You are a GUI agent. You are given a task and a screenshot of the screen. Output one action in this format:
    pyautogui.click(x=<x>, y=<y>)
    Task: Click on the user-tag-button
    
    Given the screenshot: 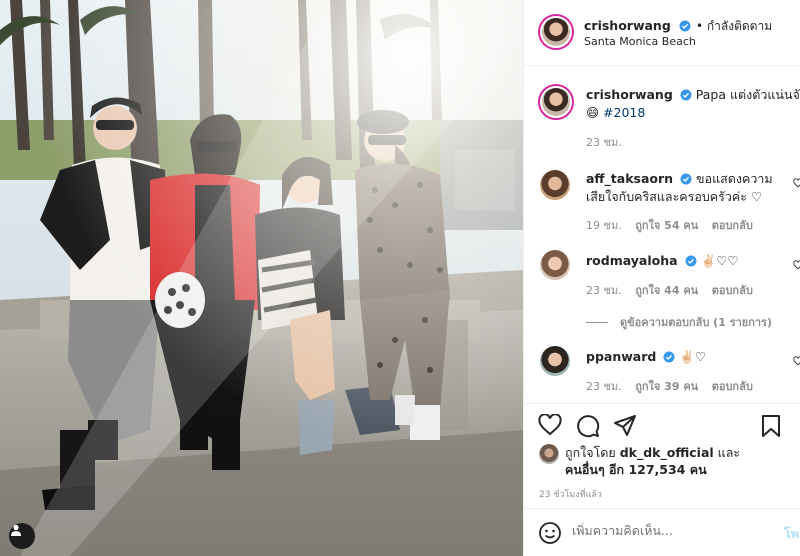 What is the action you would take?
    pyautogui.click(x=22, y=536)
    